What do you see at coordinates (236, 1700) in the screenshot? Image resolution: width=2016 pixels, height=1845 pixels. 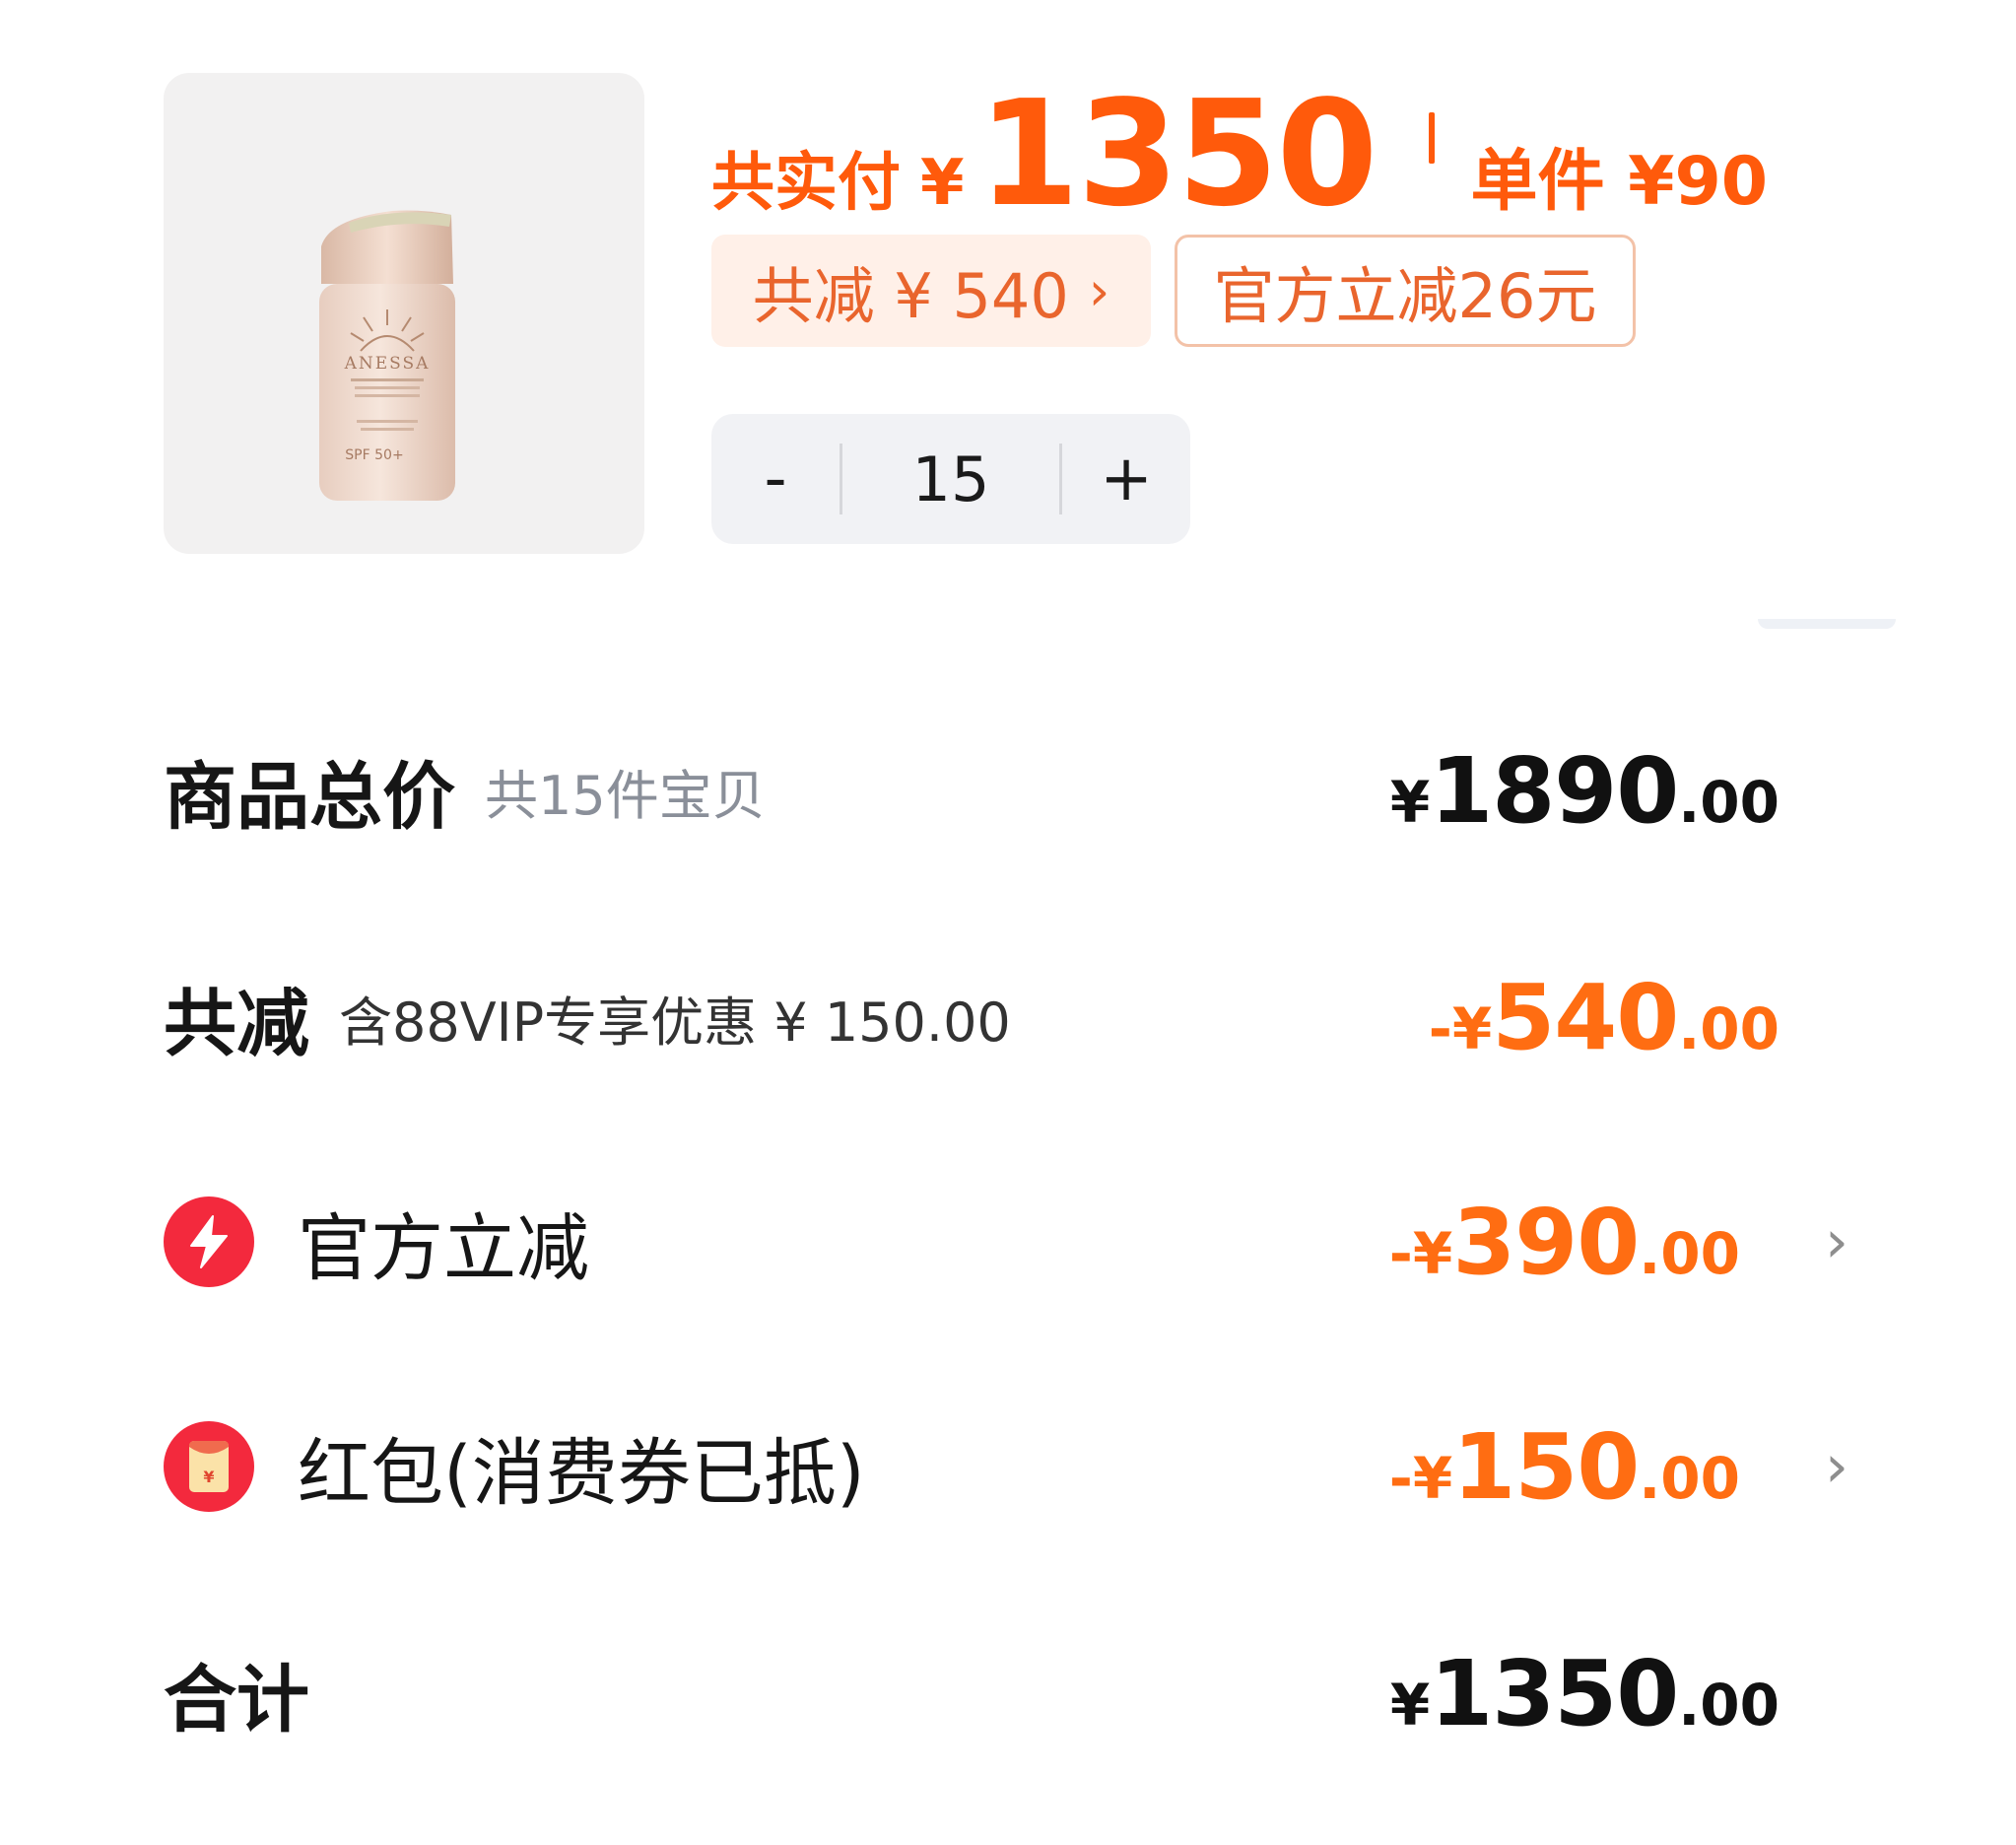 I see `grand-total-label: 合计` at bounding box center [236, 1700].